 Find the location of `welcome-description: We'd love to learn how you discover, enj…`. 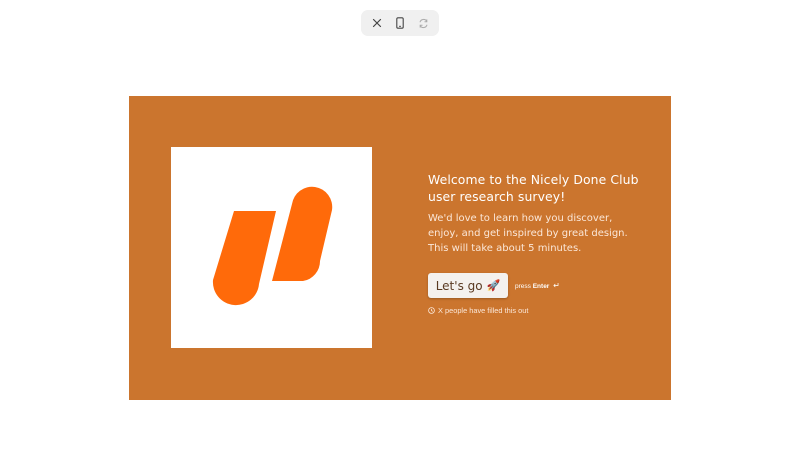

welcome-description: We'd love to learn how you discover, enj… is located at coordinates (538, 233).